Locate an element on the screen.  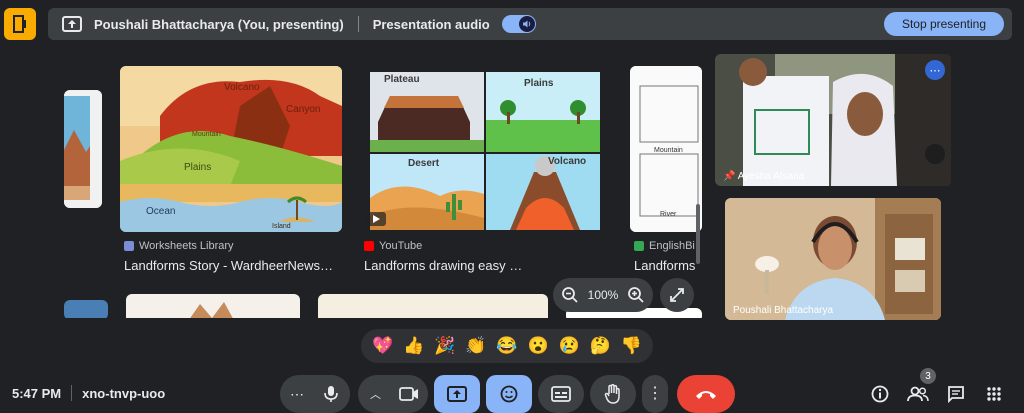
landform-image-3: Mountain River is located at coordinates (666, 149).